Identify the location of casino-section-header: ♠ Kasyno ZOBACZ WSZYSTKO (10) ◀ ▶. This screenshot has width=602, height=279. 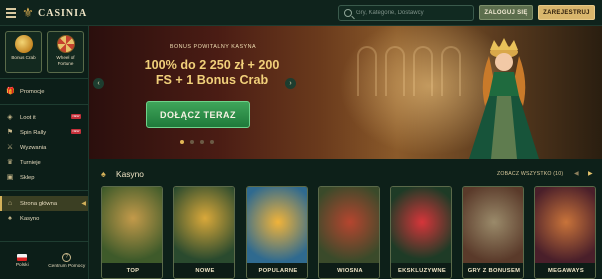
(345, 175).